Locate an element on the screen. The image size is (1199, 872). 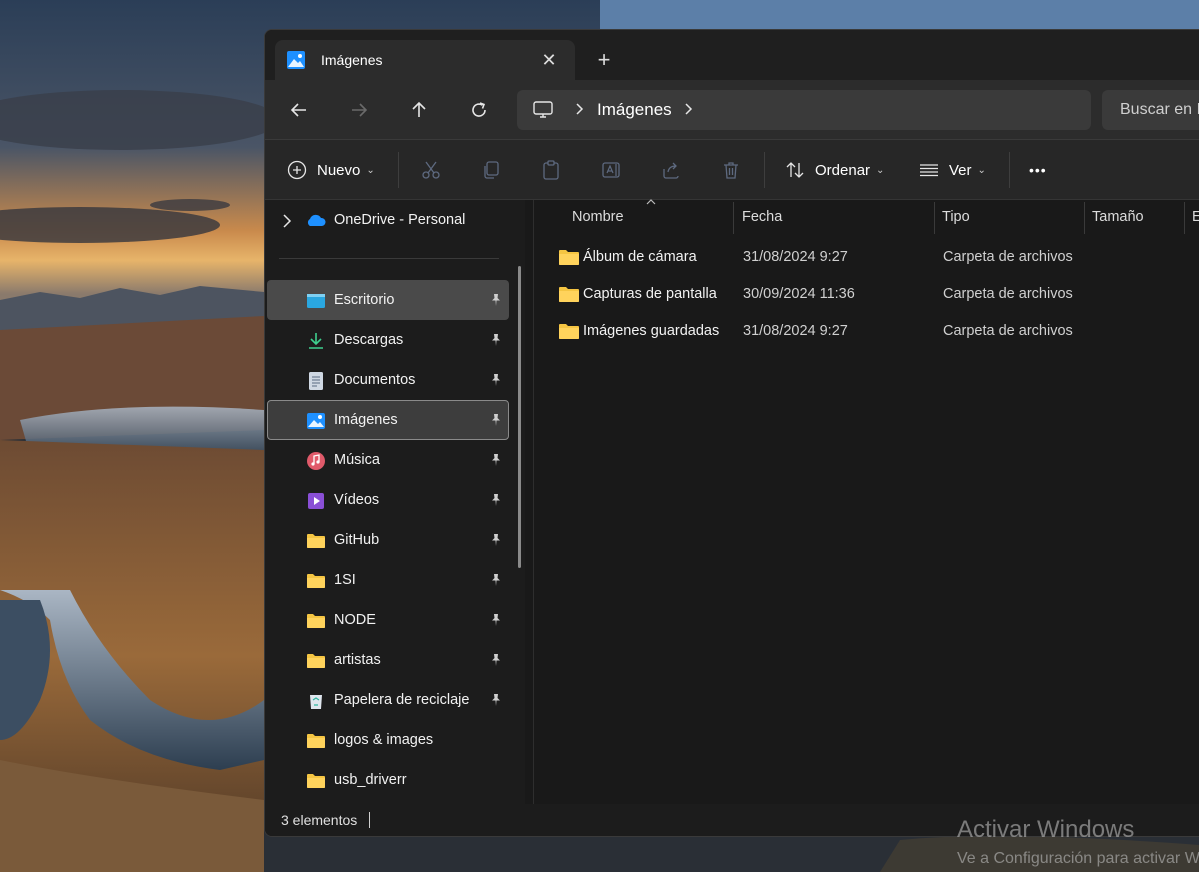
desktop-icon is located at coordinates (316, 301).